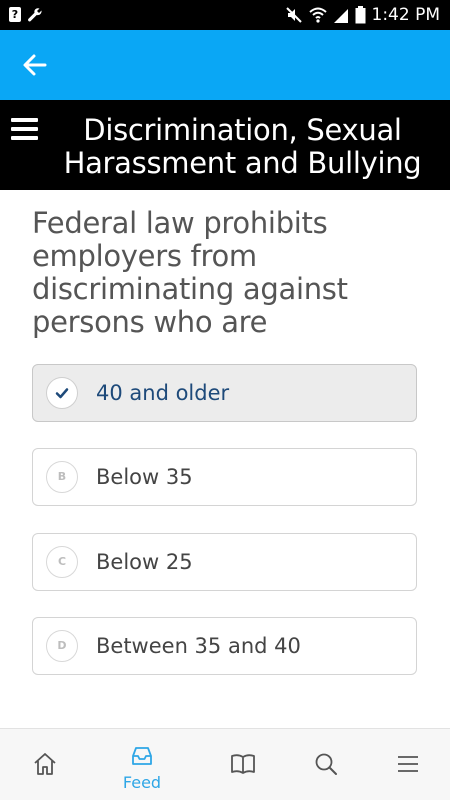 This screenshot has height=801, width=450. Describe the element at coordinates (242, 163) in the screenshot. I see `page-title-line2: Harassment and Bullying` at that location.